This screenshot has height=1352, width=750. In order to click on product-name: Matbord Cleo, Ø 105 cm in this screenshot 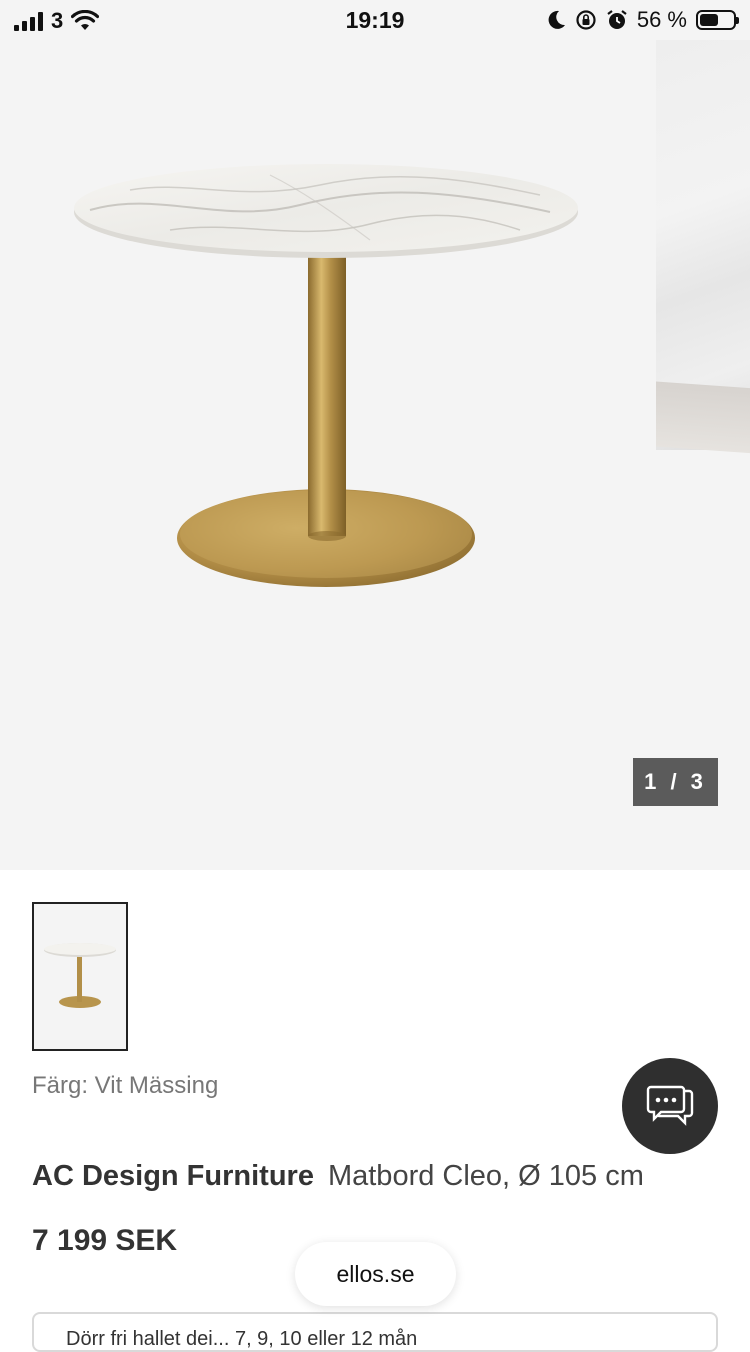, I will do `click(485, 1176)`.